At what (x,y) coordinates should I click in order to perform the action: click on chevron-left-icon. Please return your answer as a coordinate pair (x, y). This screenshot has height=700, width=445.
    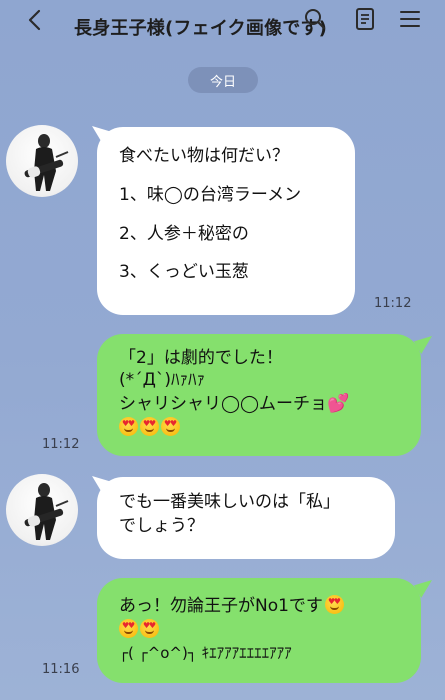
    Looking at the image, I should click on (34, 20).